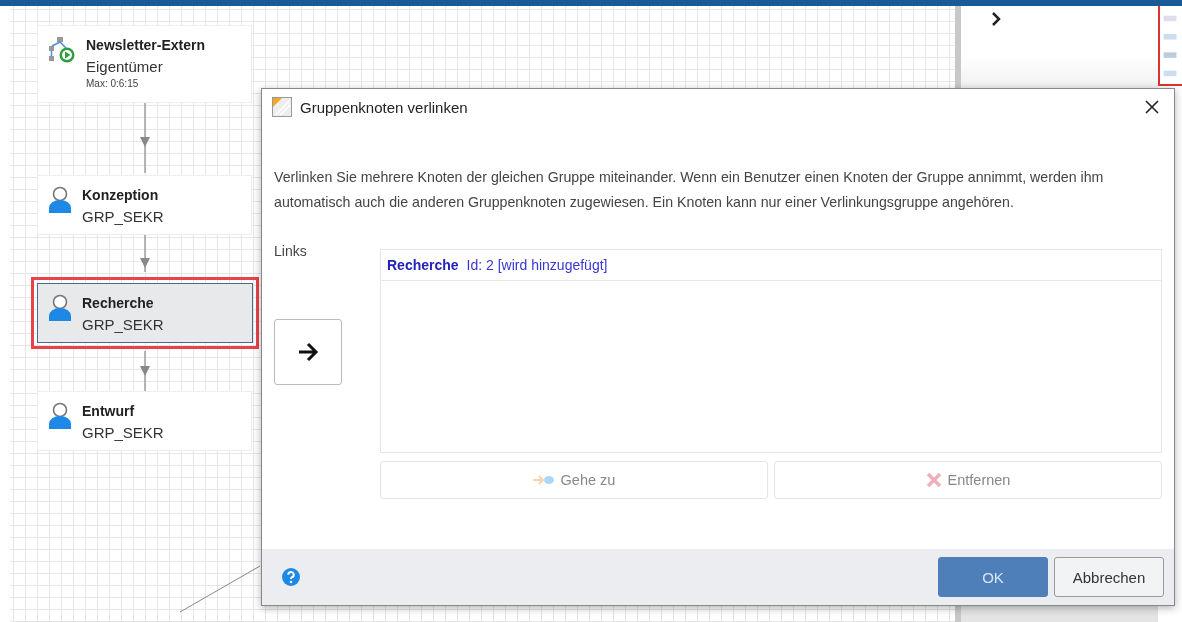  What do you see at coordinates (933, 480) in the screenshot?
I see `remove-icon` at bounding box center [933, 480].